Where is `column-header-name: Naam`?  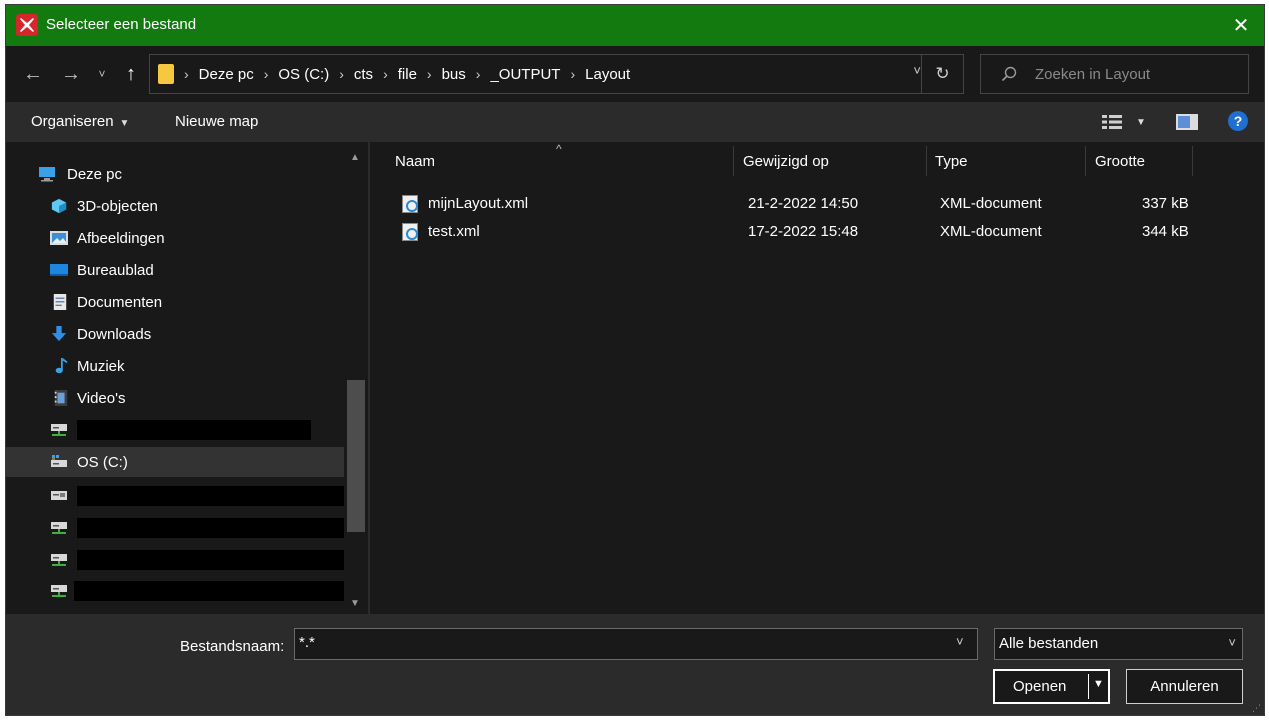 column-header-name: Naam is located at coordinates (415, 161).